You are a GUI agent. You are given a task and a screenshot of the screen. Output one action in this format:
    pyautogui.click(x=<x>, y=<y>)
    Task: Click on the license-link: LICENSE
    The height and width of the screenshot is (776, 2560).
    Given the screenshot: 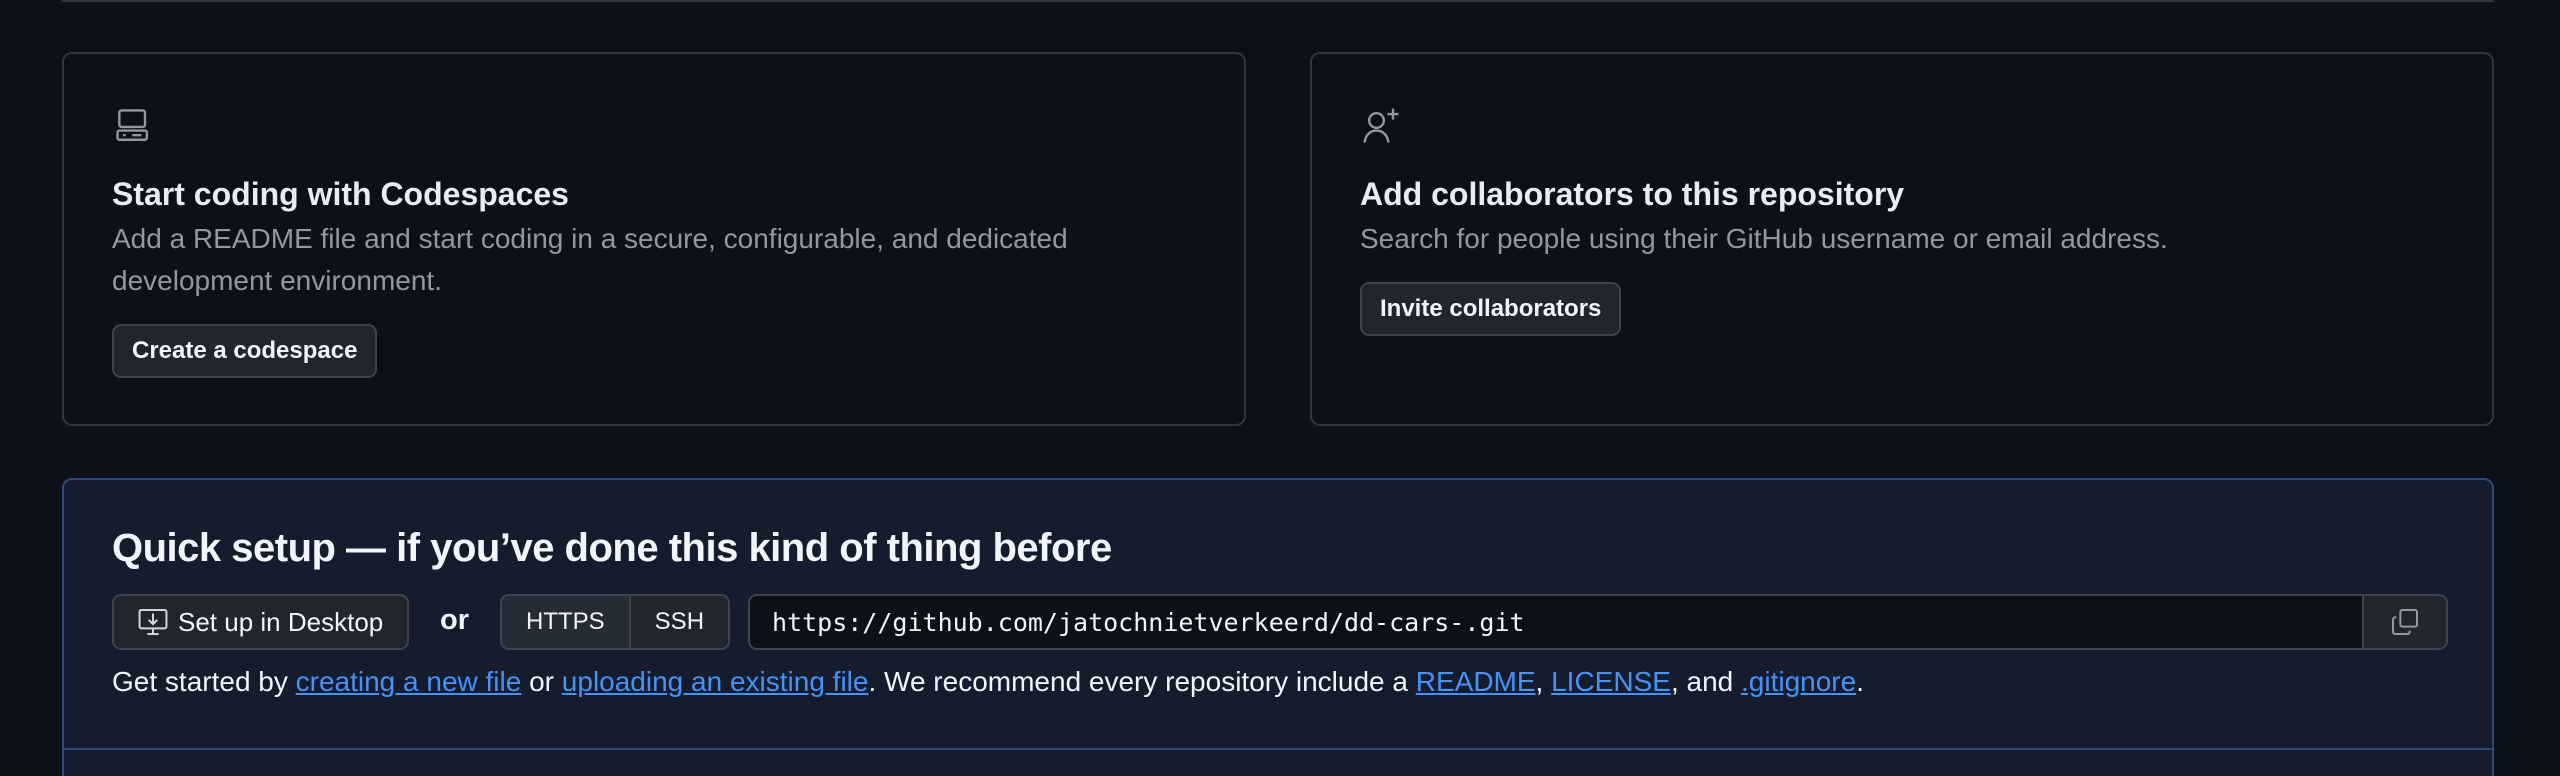 What is the action you would take?
    pyautogui.click(x=1611, y=681)
    